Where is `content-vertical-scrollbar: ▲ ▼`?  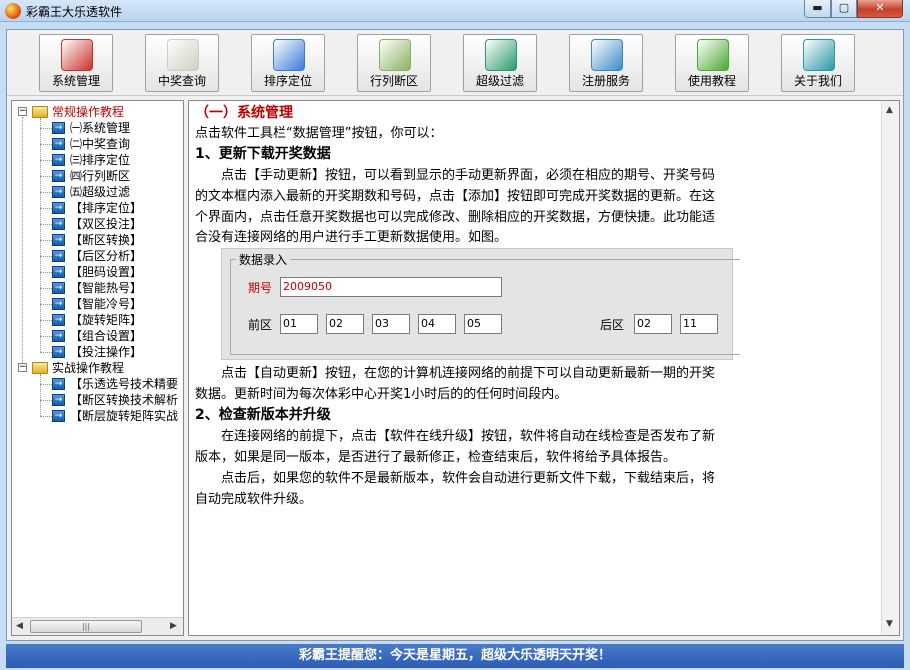 content-vertical-scrollbar: ▲ ▼ is located at coordinates (890, 368).